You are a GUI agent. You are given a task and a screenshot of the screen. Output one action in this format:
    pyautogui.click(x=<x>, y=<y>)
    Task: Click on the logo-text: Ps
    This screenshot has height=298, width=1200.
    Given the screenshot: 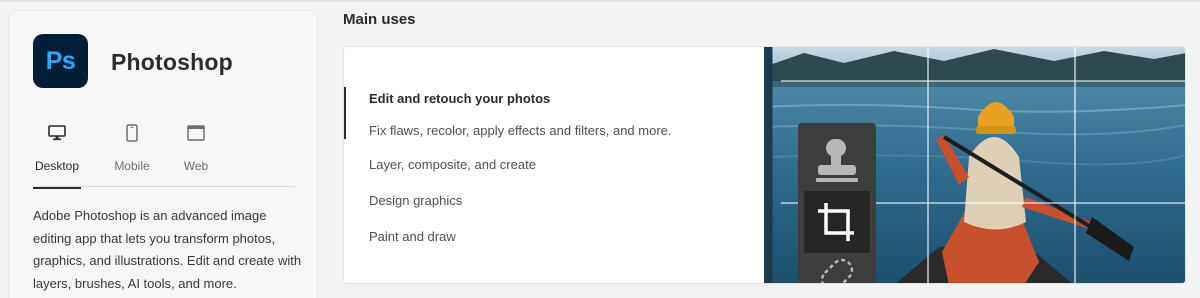 What is the action you would take?
    pyautogui.click(x=60, y=60)
    